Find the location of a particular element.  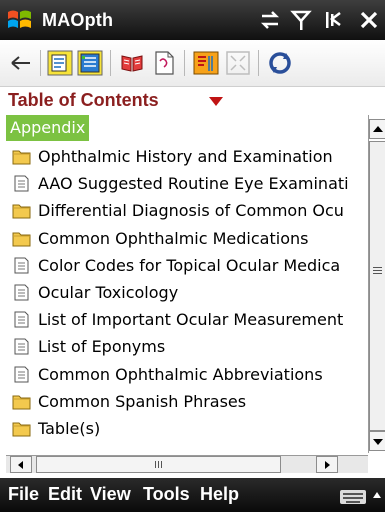

connectivity-icon is located at coordinates (270, 20).